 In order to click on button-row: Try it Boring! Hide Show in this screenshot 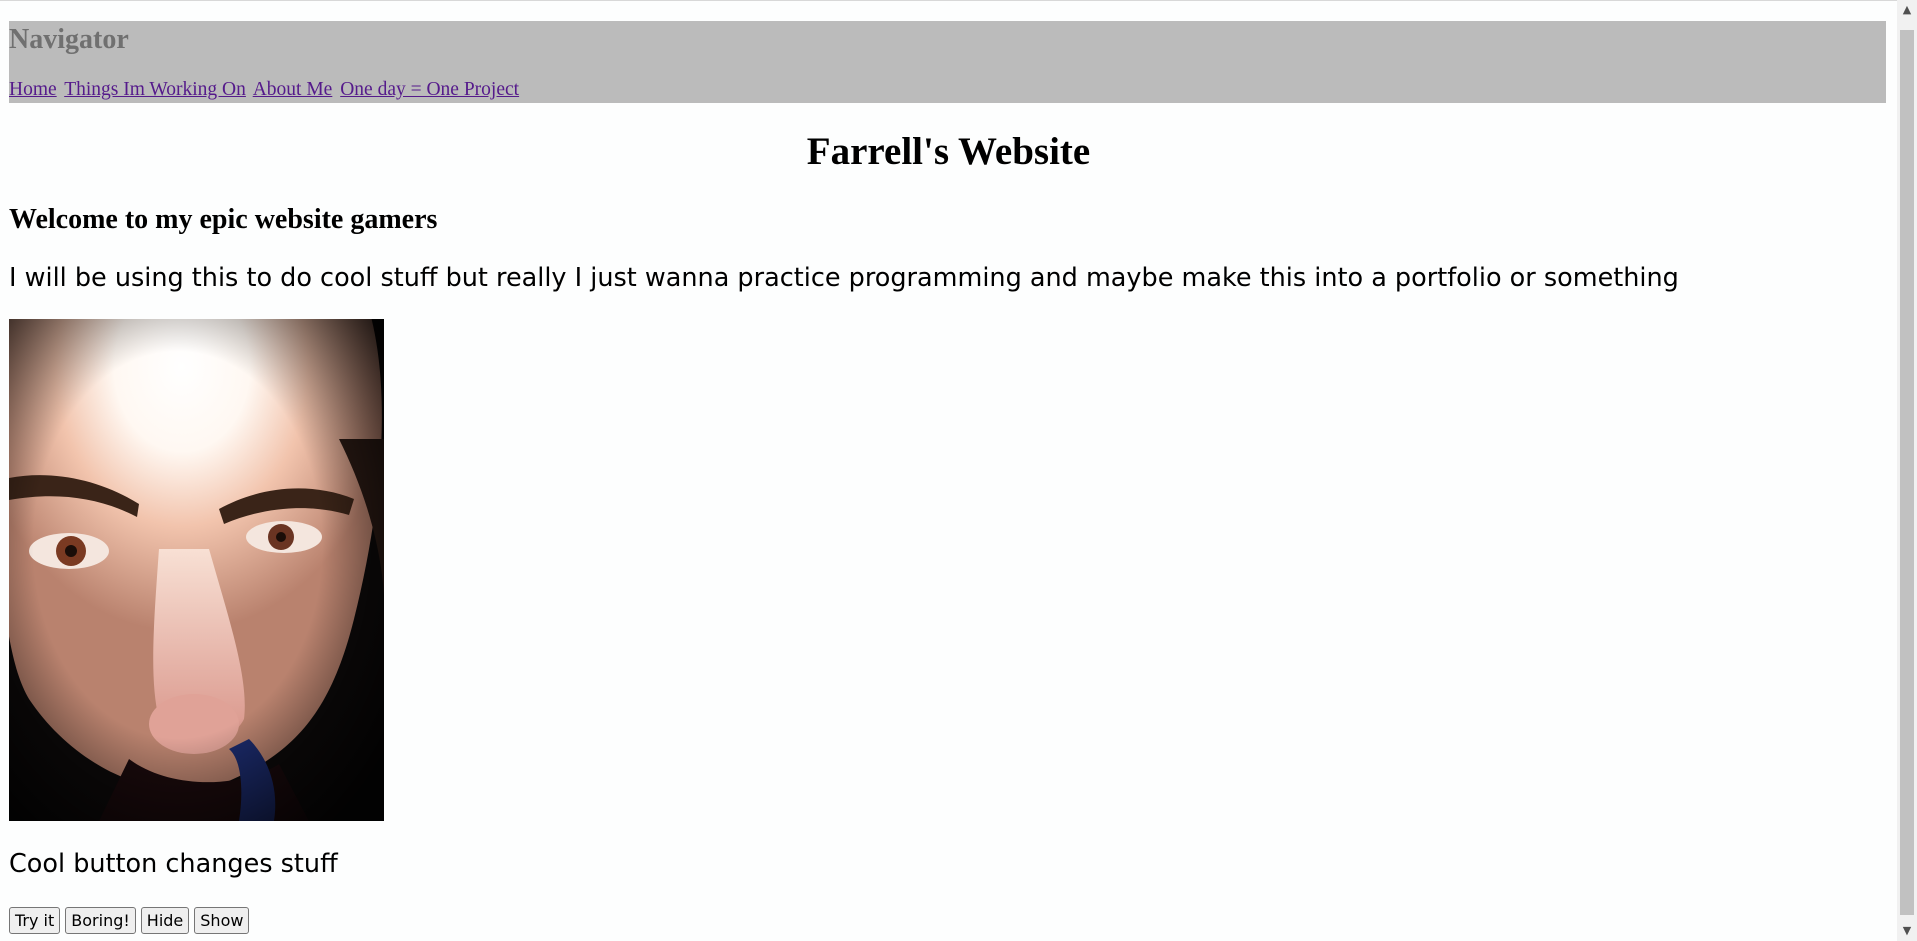, I will do `click(129, 920)`.